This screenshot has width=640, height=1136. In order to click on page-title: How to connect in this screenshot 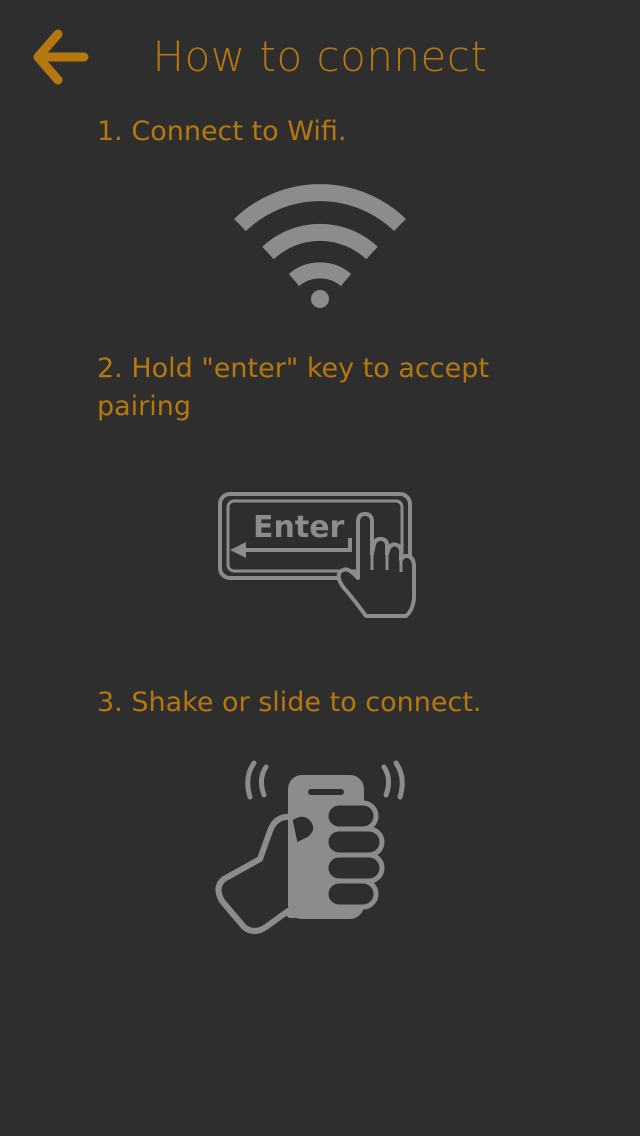, I will do `click(320, 56)`.